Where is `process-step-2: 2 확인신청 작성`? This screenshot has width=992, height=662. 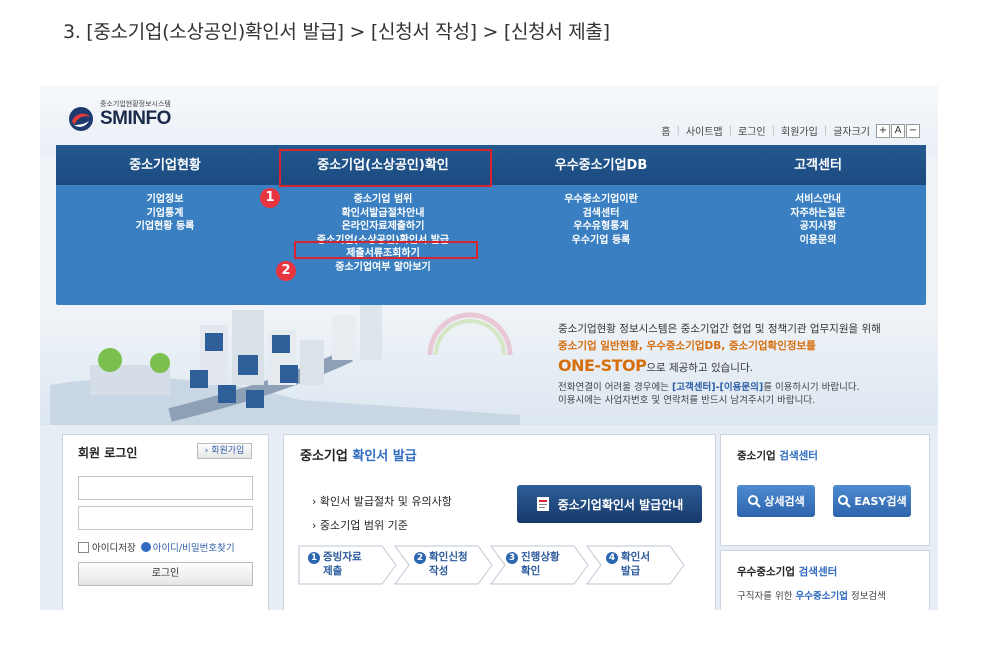
process-step-2: 2 확인신청 작성 is located at coordinates (444, 565).